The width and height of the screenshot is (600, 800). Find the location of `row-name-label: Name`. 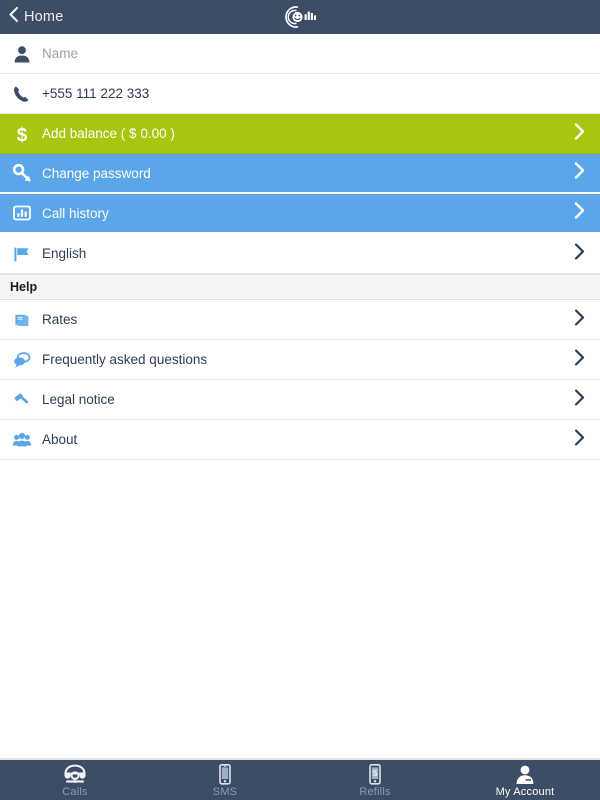

row-name-label: Name is located at coordinates (60, 53).